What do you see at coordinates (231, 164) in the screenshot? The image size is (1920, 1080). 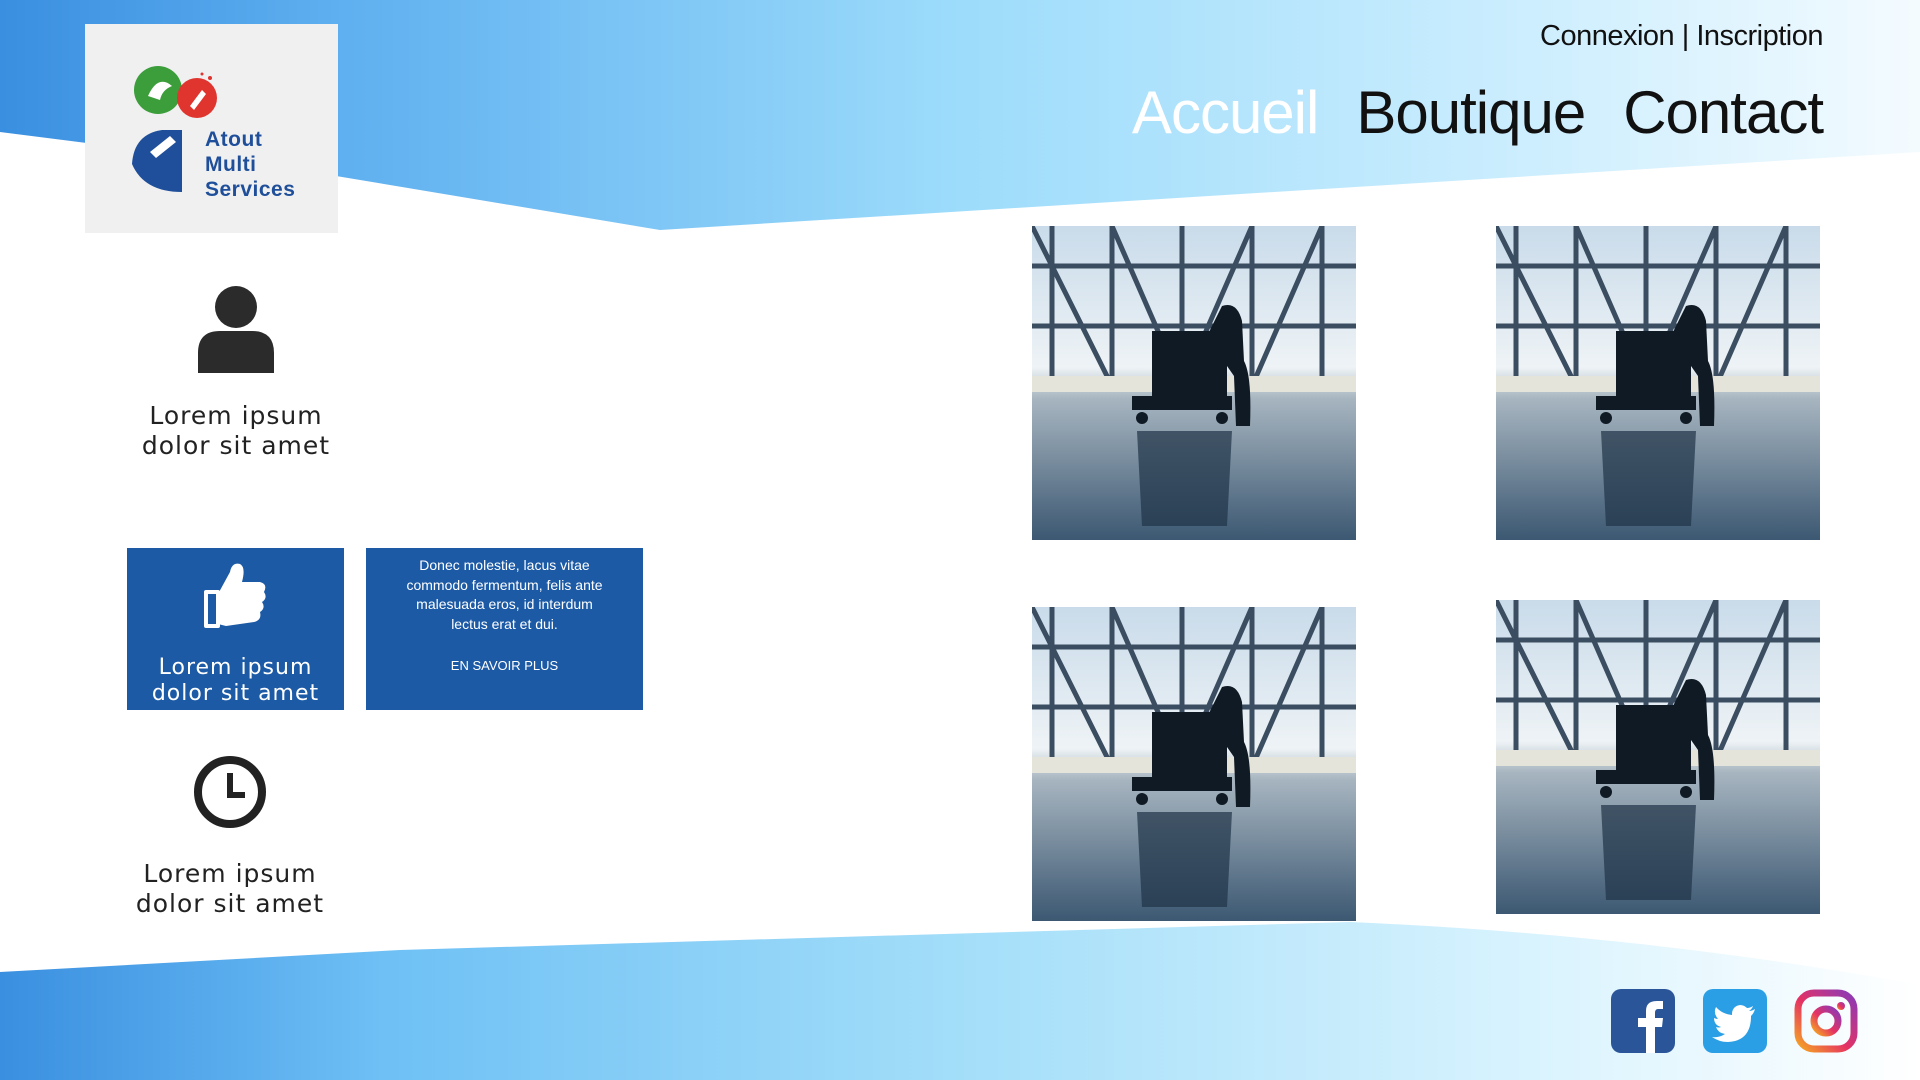 I see `logo-line-2: Multi` at bounding box center [231, 164].